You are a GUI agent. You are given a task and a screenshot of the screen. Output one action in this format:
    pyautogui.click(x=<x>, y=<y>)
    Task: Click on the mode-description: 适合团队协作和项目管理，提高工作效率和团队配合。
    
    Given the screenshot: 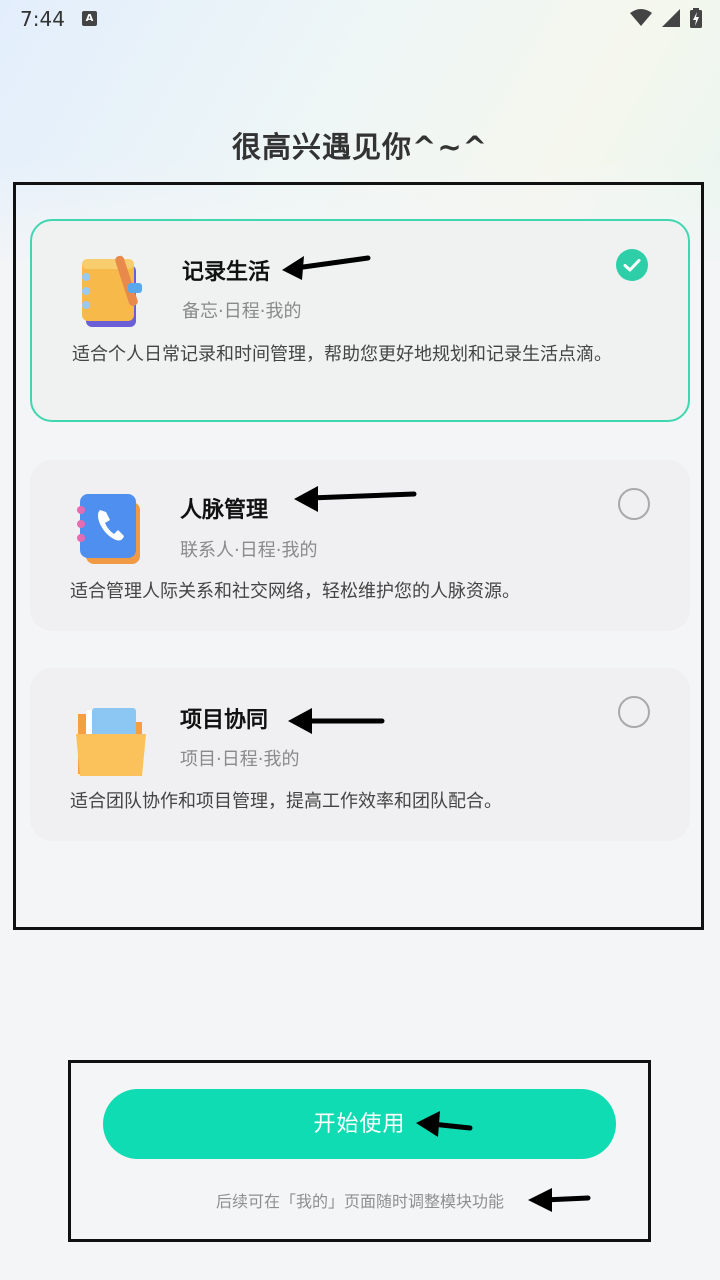 What is the action you would take?
    pyautogui.click(x=286, y=801)
    